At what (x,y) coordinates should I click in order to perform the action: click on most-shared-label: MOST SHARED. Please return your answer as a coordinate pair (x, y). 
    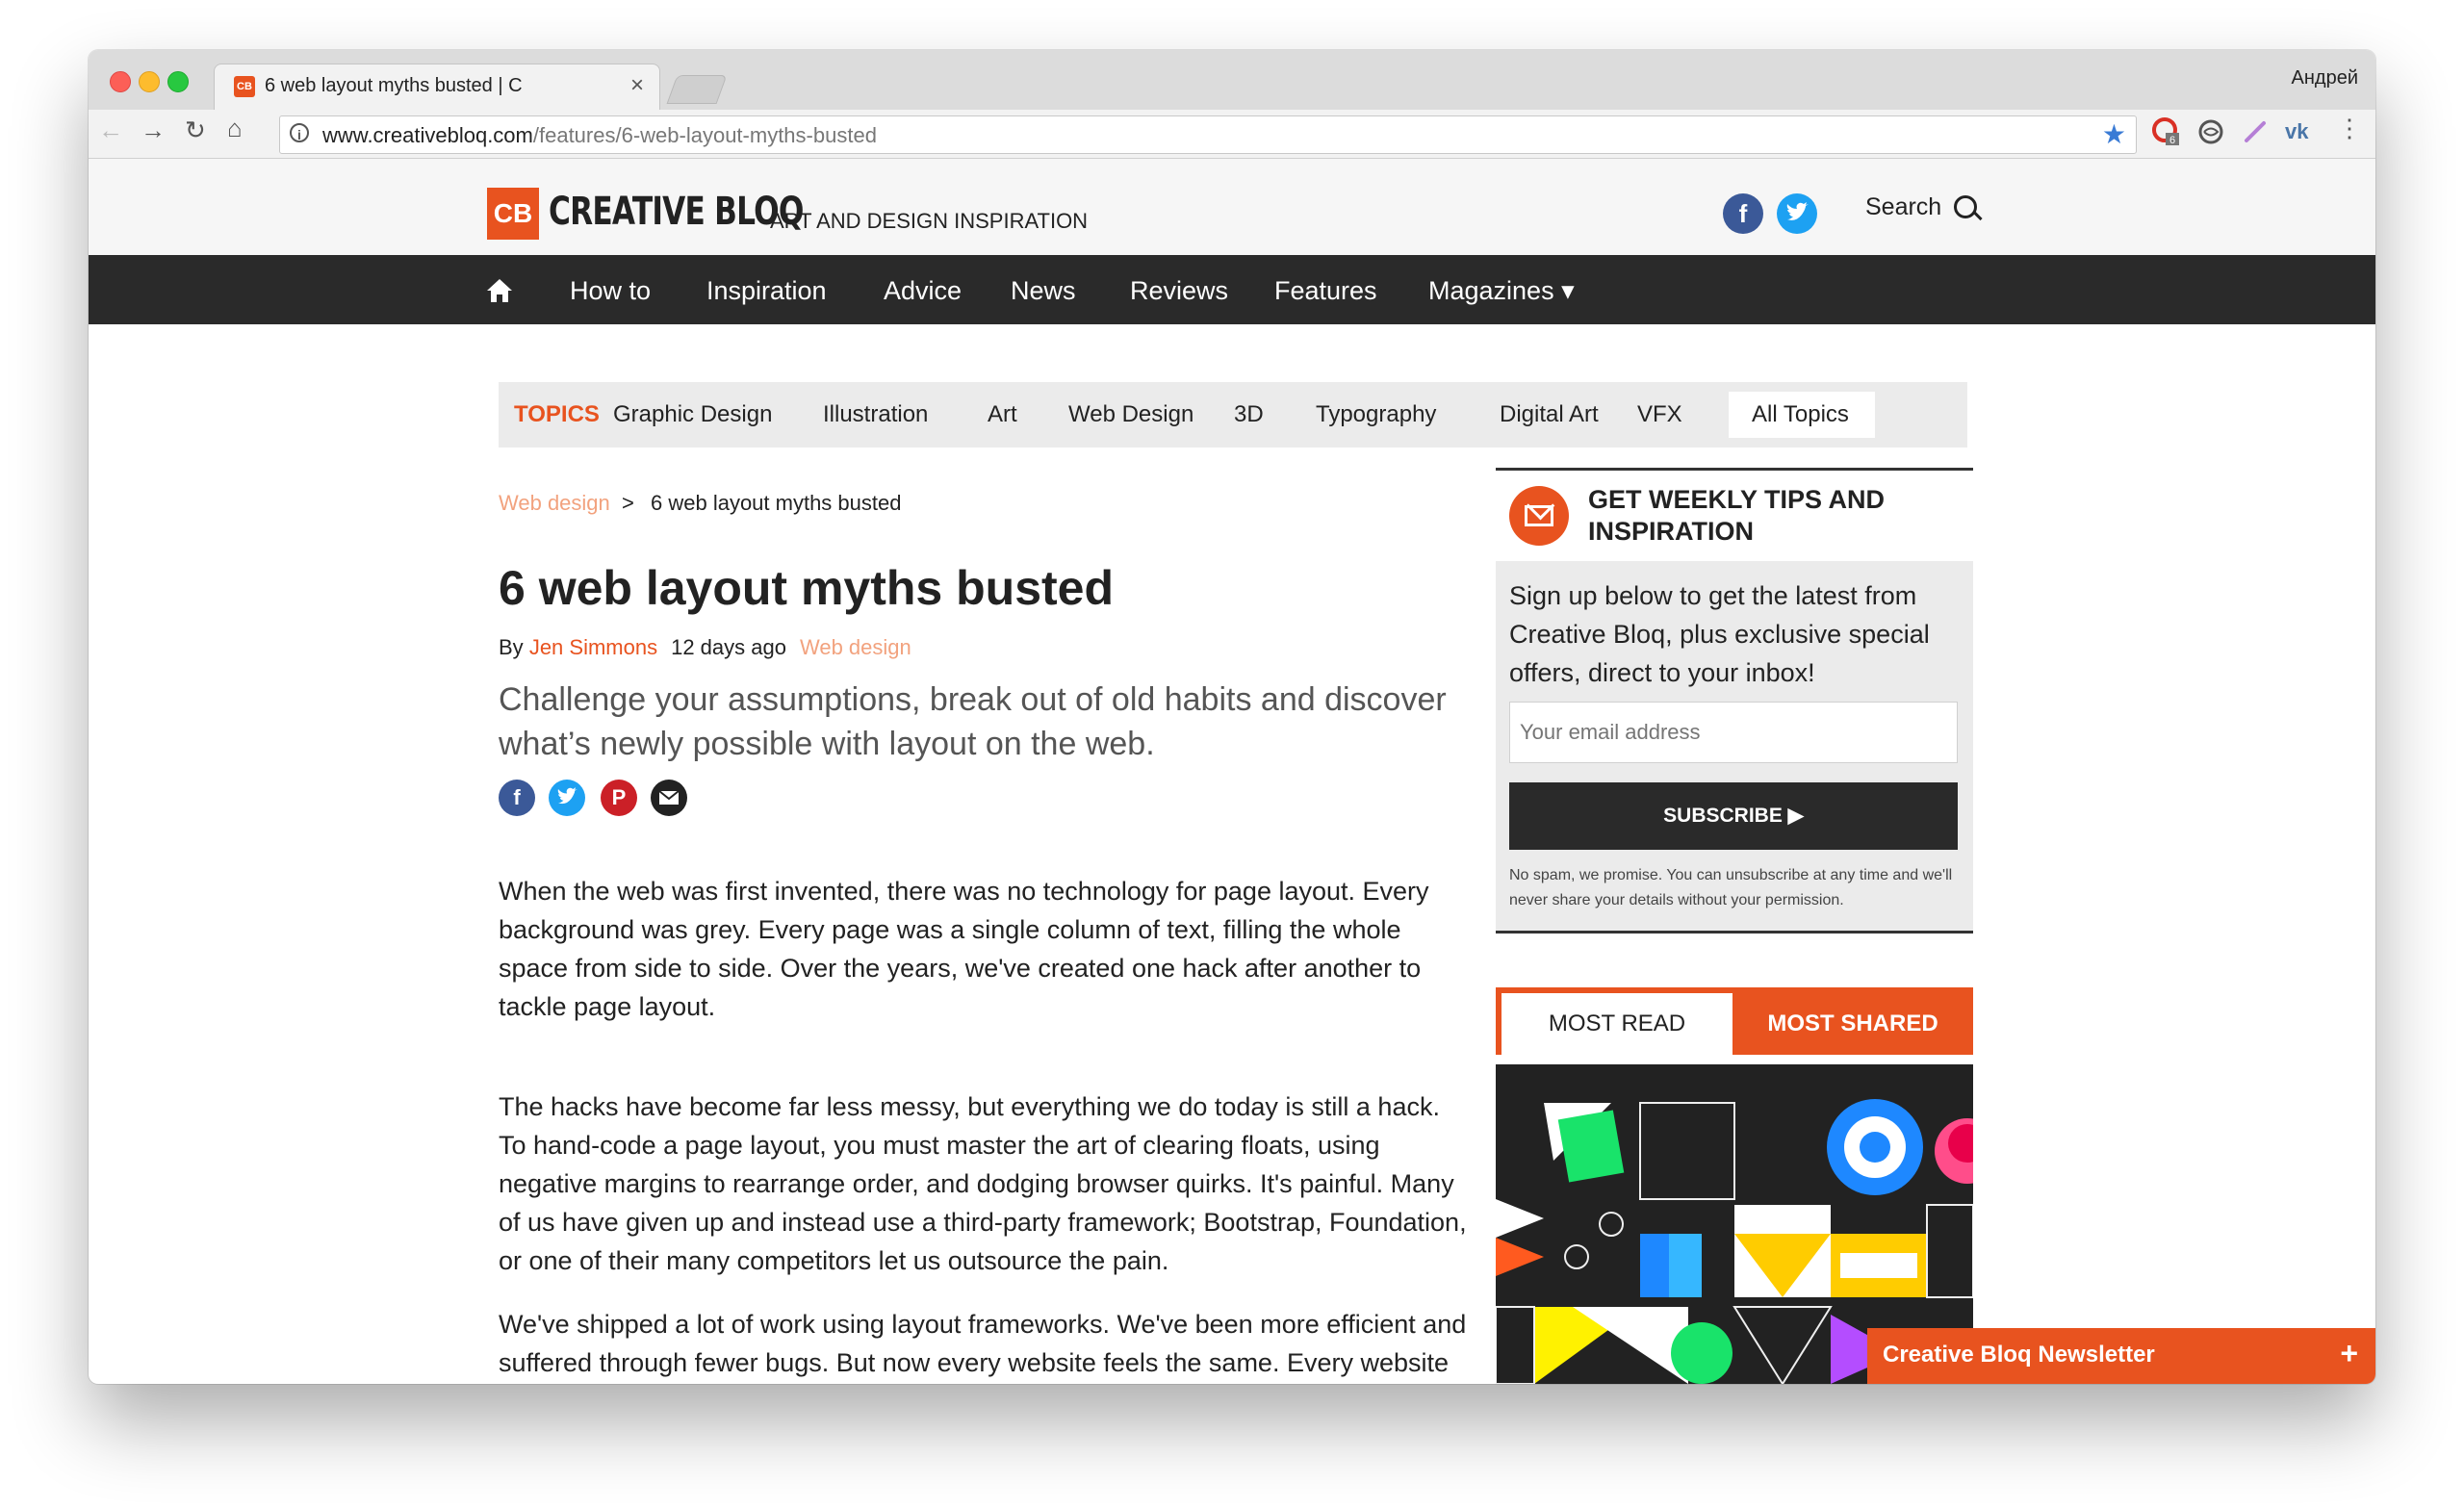
    Looking at the image, I should click on (1852, 1023).